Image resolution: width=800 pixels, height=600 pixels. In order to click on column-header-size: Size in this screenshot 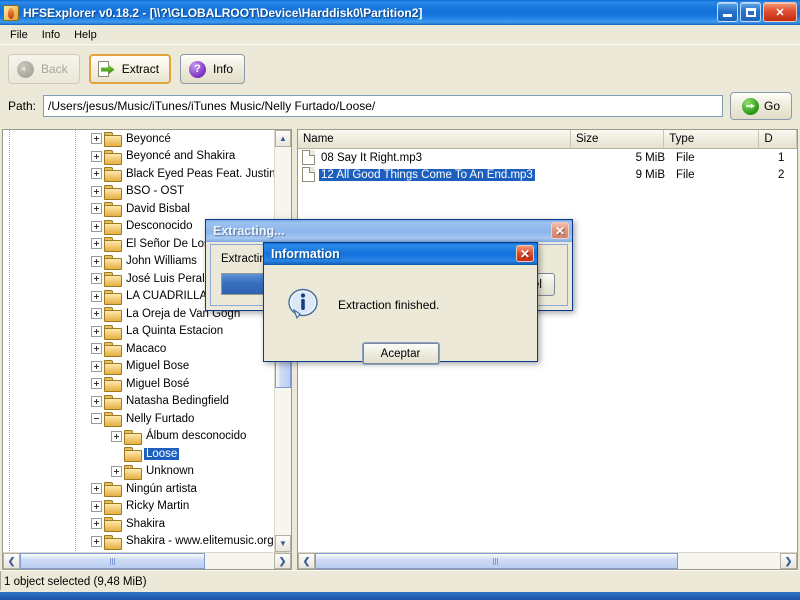, I will do `click(618, 139)`.